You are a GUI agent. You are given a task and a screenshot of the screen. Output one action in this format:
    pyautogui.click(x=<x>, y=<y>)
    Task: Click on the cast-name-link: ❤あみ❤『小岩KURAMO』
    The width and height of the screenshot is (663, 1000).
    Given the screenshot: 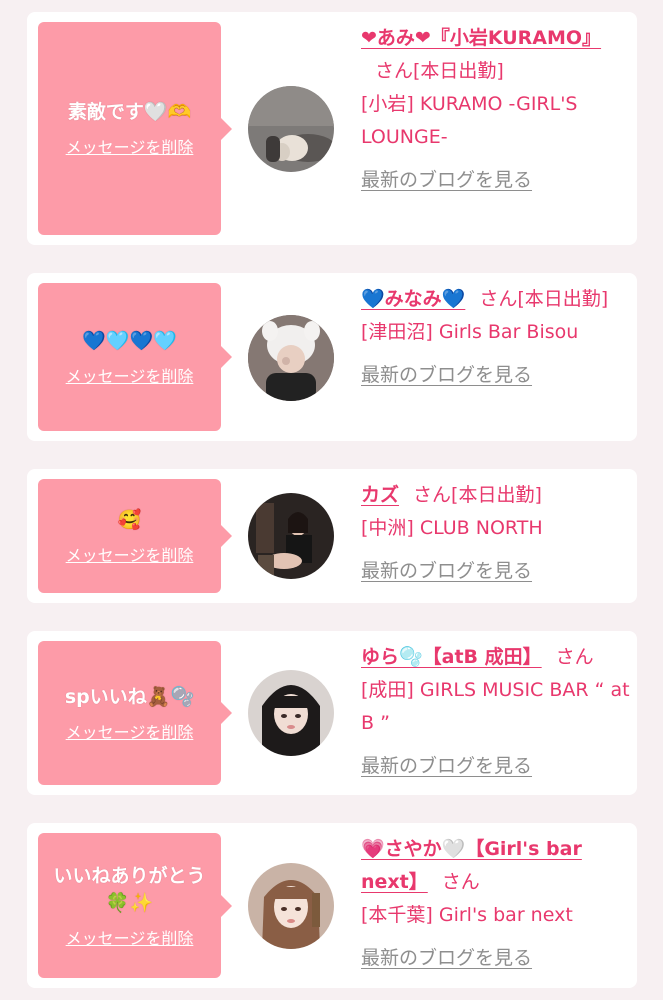 What is the action you would take?
    pyautogui.click(x=481, y=38)
    